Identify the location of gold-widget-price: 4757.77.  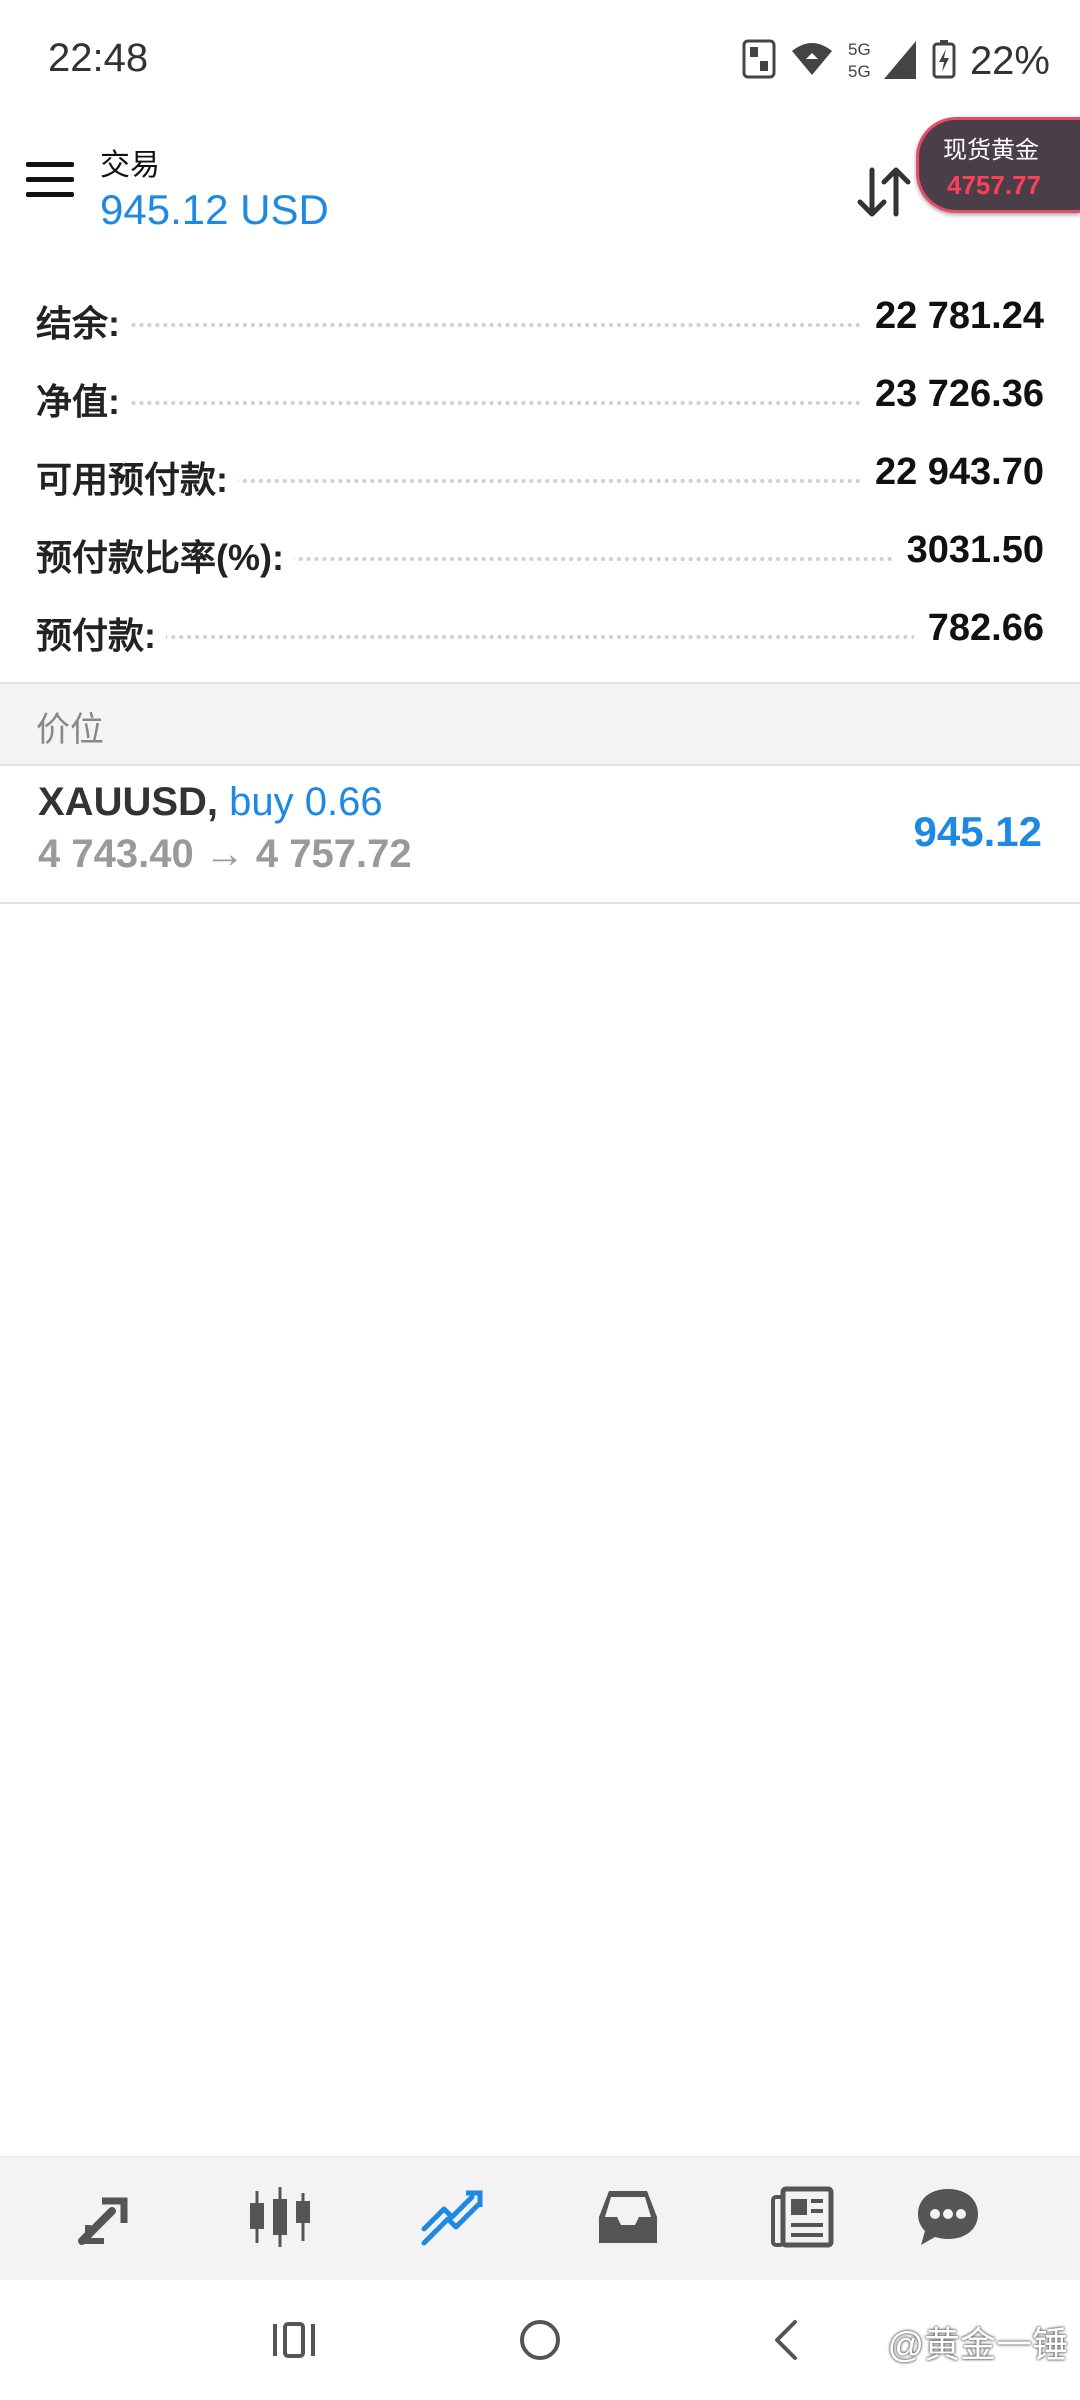
(994, 185).